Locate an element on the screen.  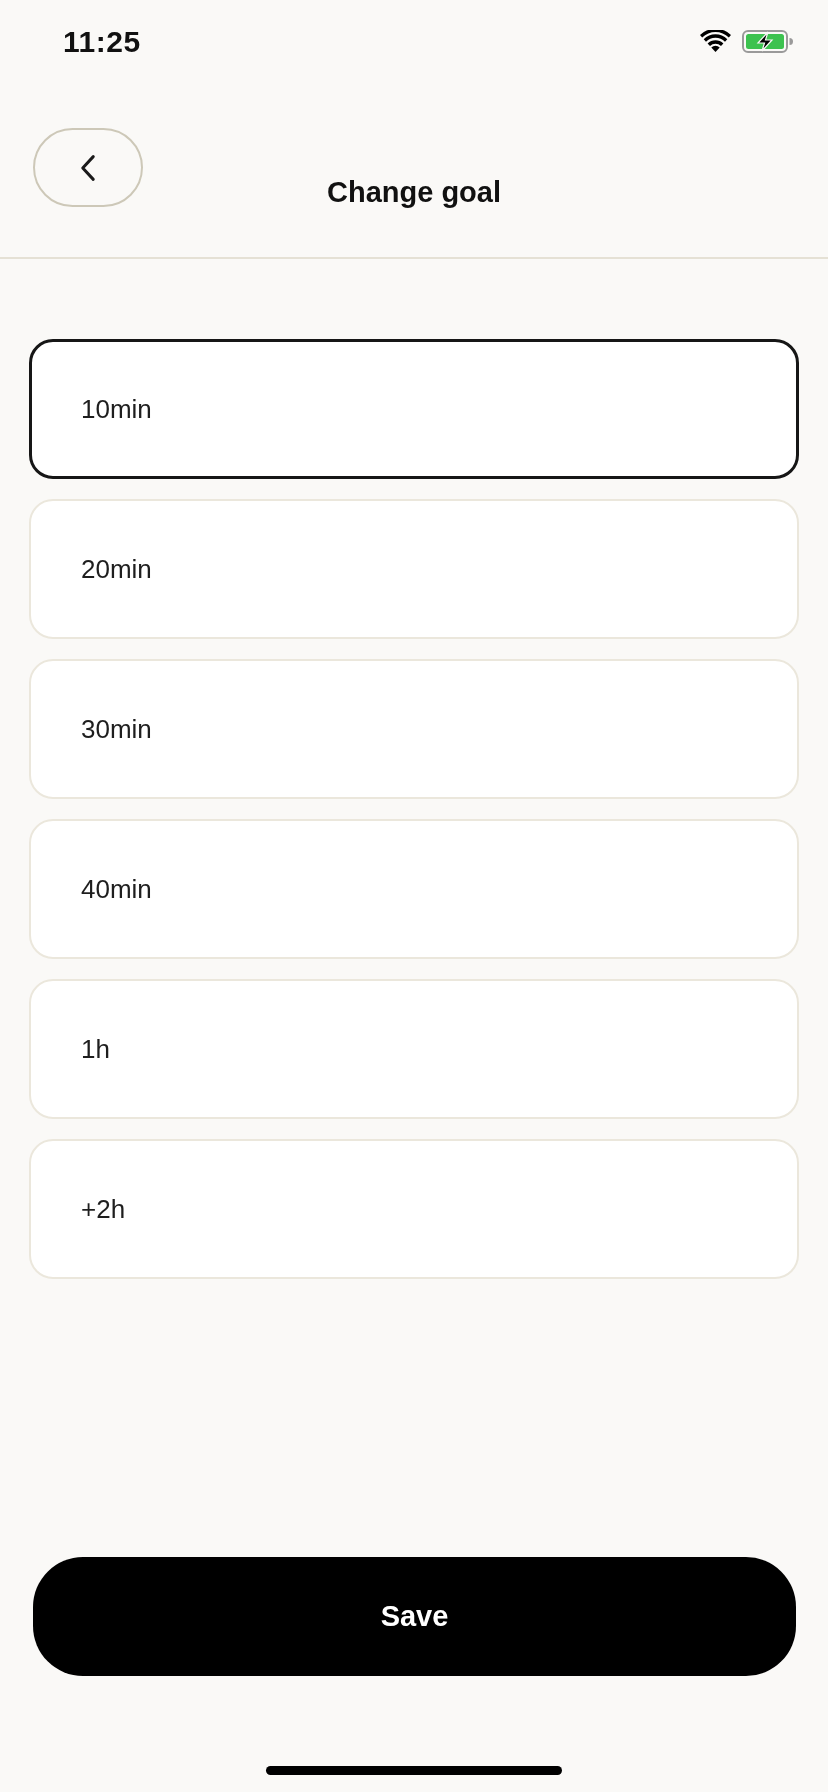
goal-option: 20min is located at coordinates (414, 569).